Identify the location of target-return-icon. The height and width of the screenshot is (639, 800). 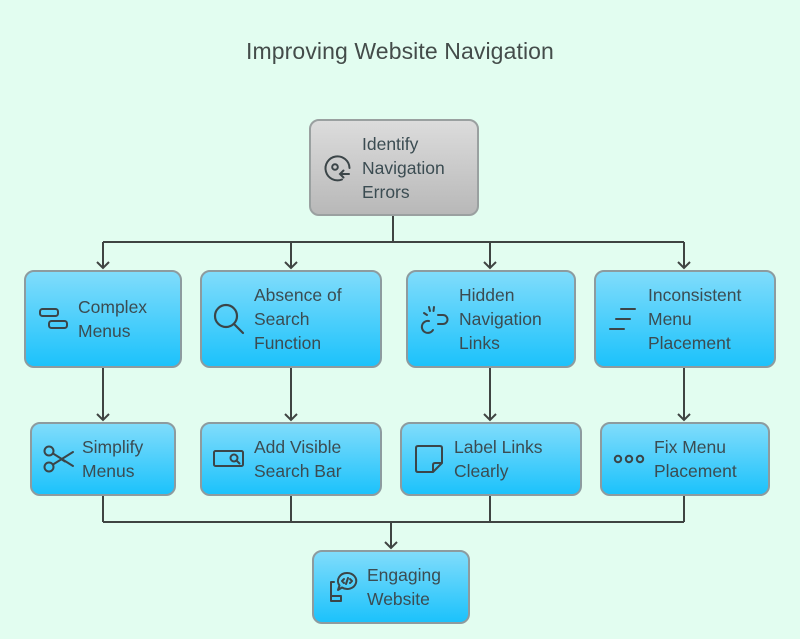
(338, 168).